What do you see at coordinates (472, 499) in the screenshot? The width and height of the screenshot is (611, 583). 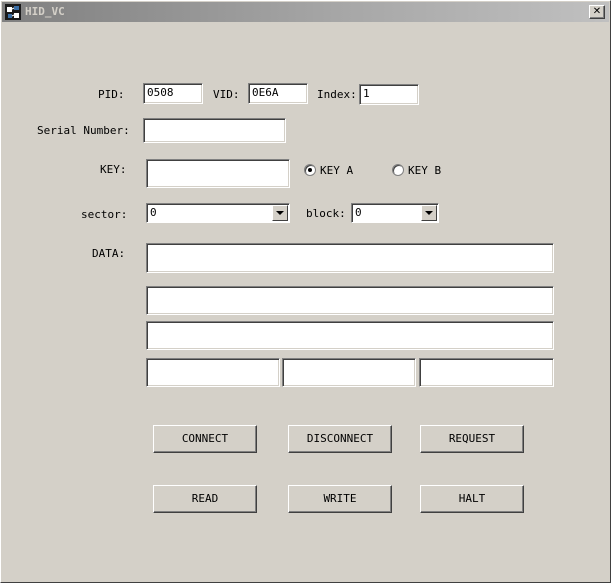 I see `halt-button: HALT` at bounding box center [472, 499].